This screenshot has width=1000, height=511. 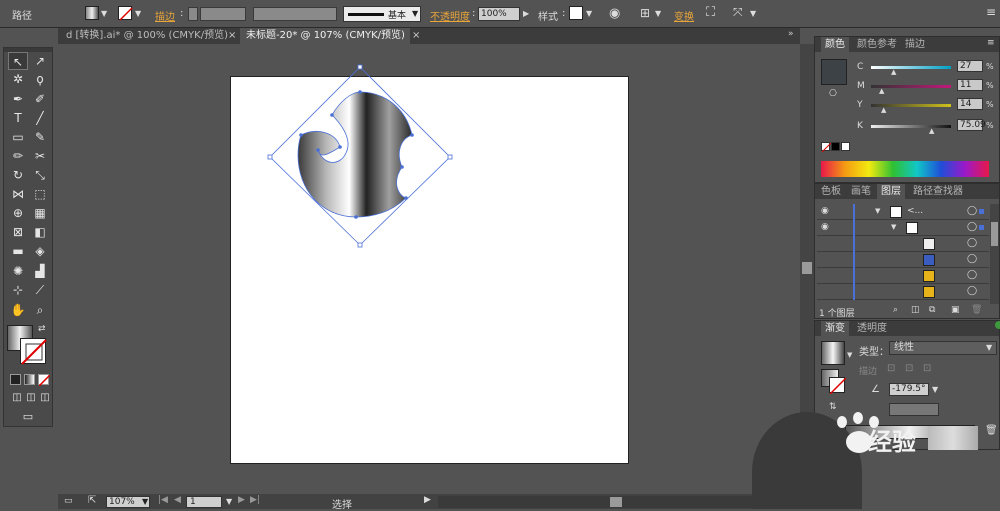 What do you see at coordinates (18, 137) in the screenshot?
I see `rectangle-tool-icon: ▭` at bounding box center [18, 137].